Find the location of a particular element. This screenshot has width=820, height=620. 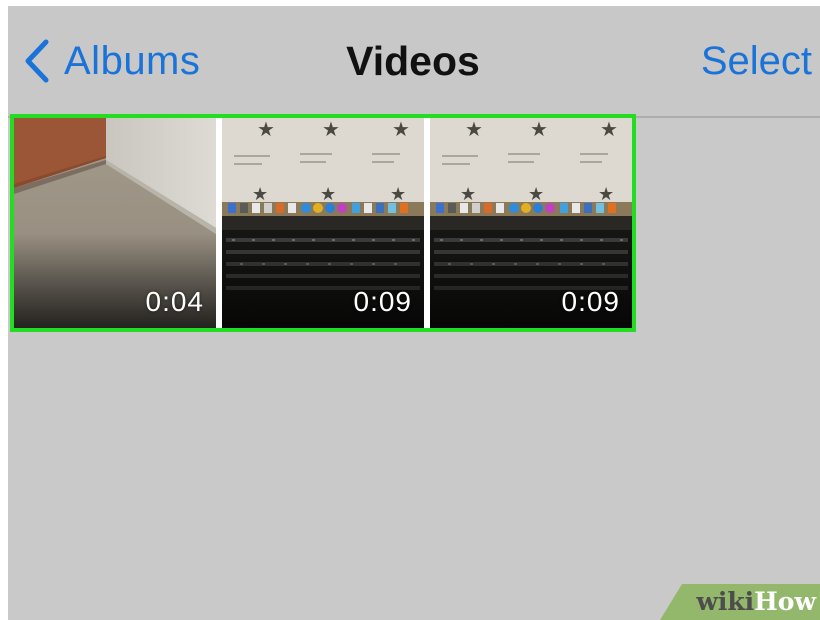

video-thumbnail-3: ★ ★ ★ ★ ★ ★ is located at coordinates (531, 223).